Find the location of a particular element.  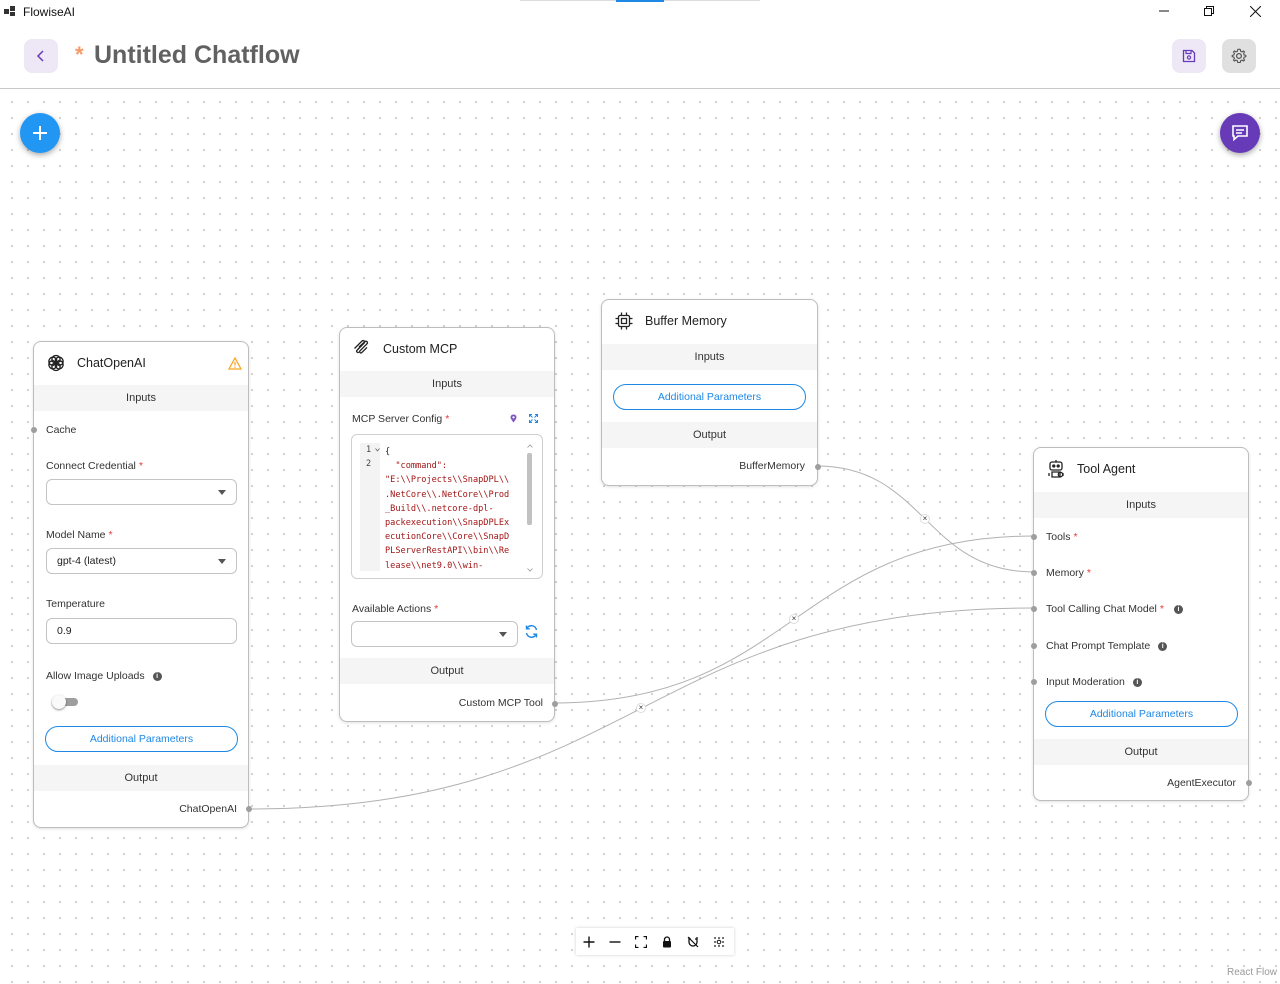

variable-icon is located at coordinates (513, 418).